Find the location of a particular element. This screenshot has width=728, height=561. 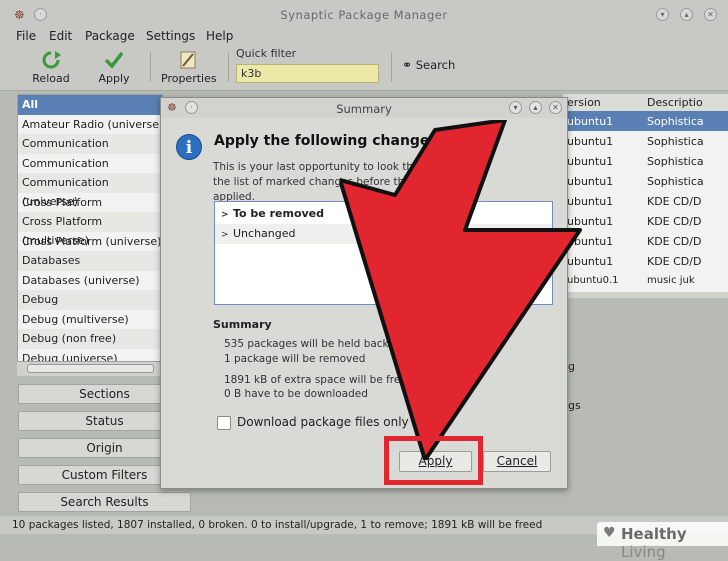

menu-edit: Edit is located at coordinates (60, 36).